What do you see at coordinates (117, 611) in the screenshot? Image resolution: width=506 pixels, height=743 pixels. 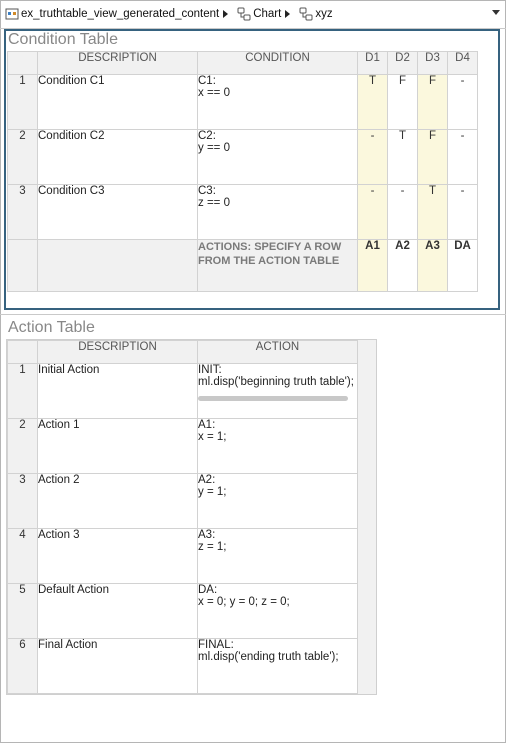 I see `action-description-cell: Default Action` at bounding box center [117, 611].